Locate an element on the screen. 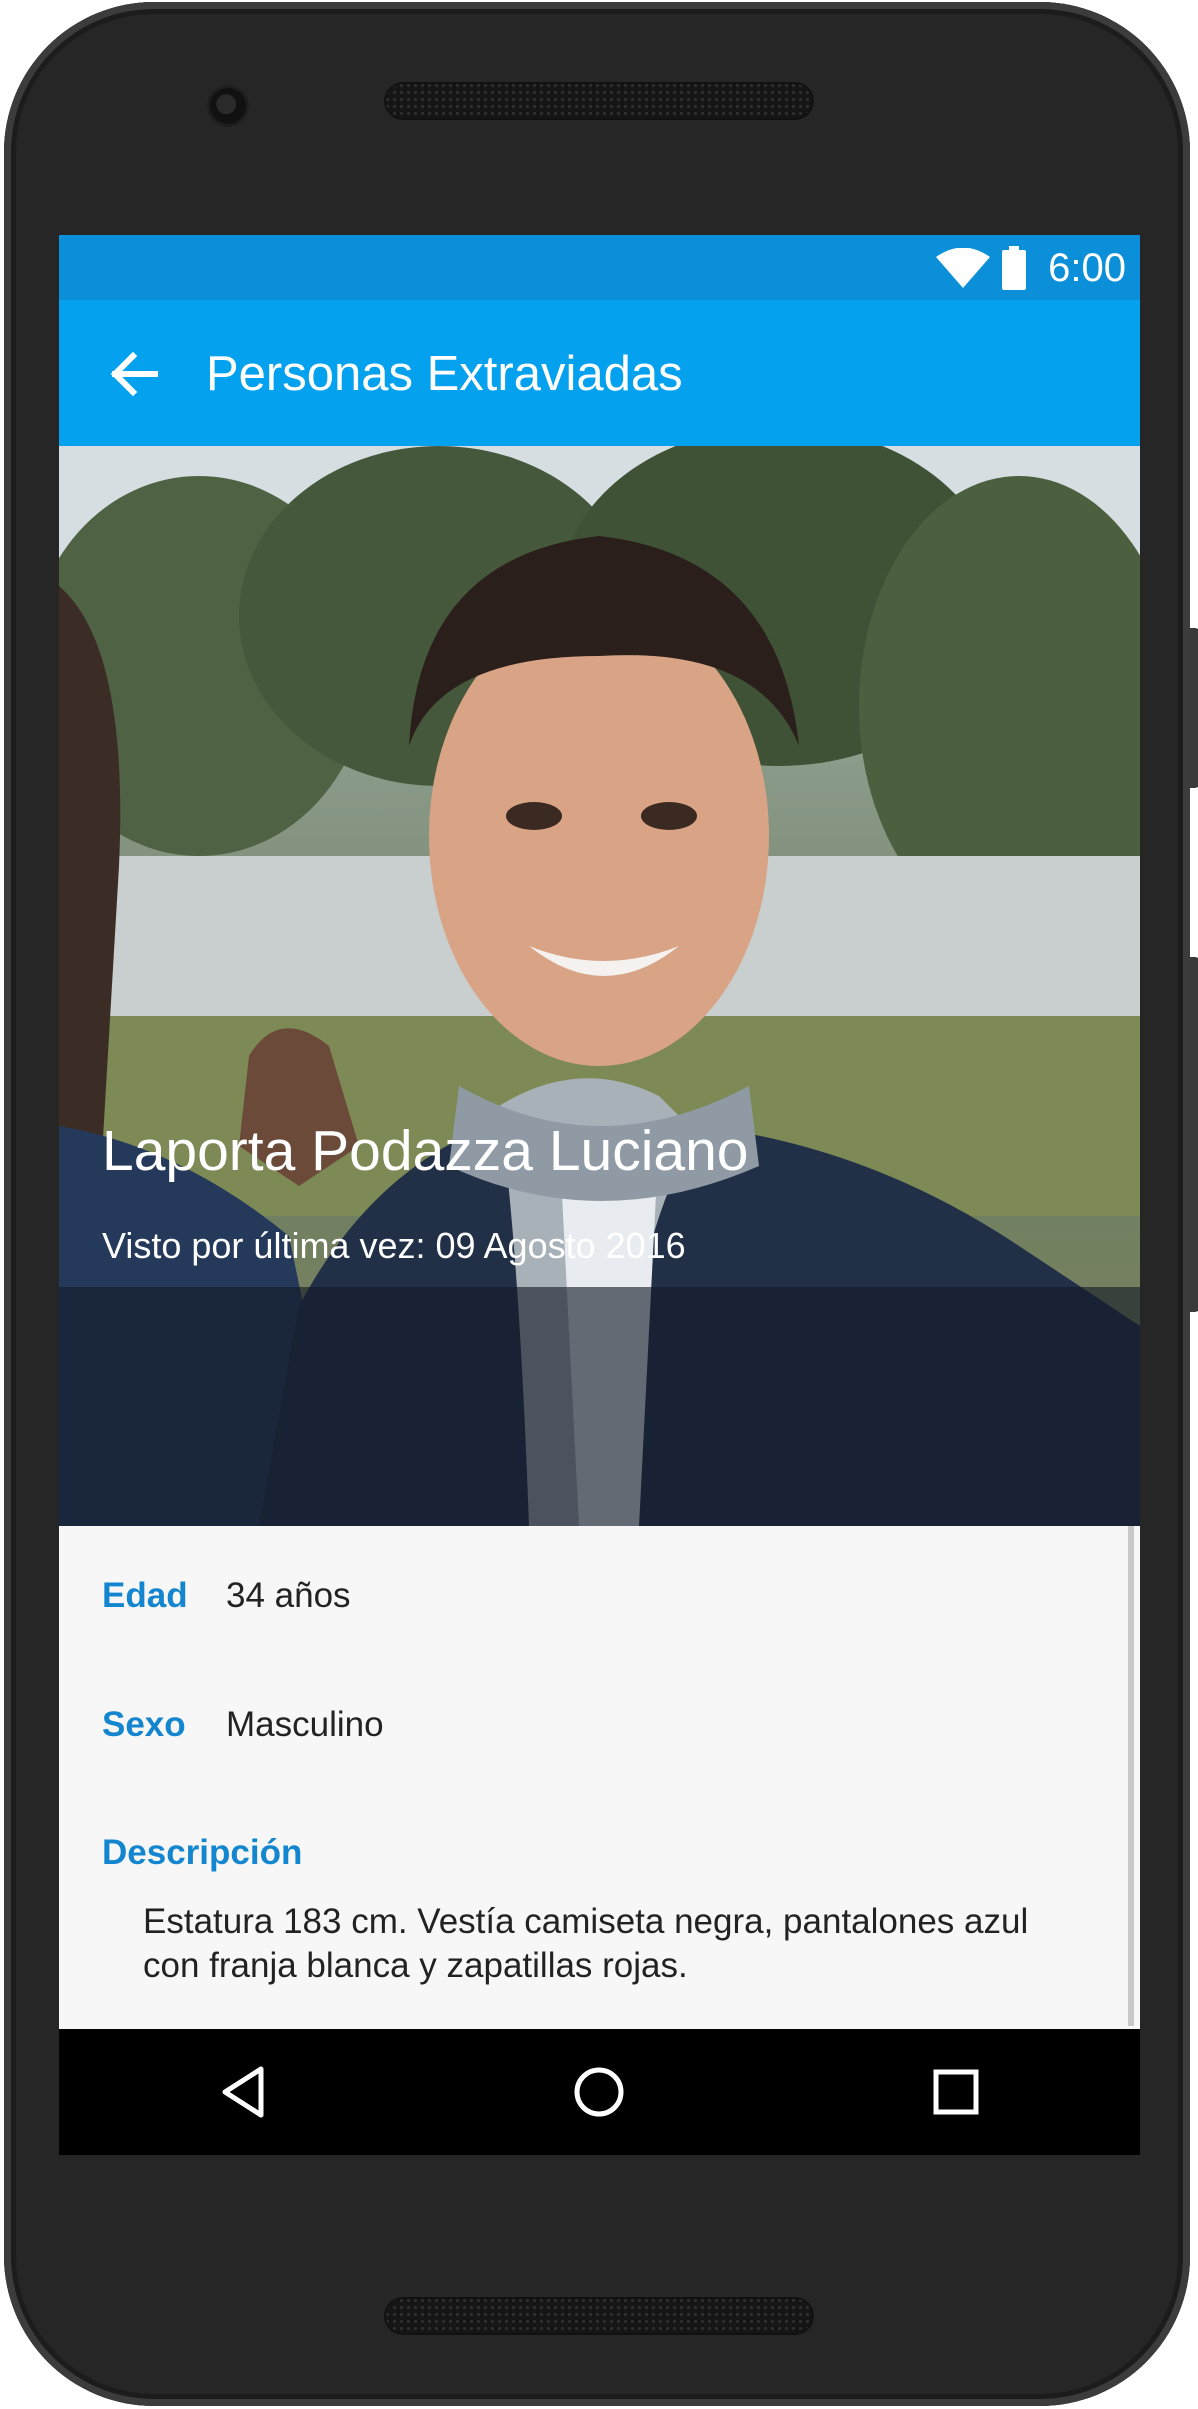 Image resolution: width=1198 pixels, height=2409 pixels. front-camera is located at coordinates (228, 106).